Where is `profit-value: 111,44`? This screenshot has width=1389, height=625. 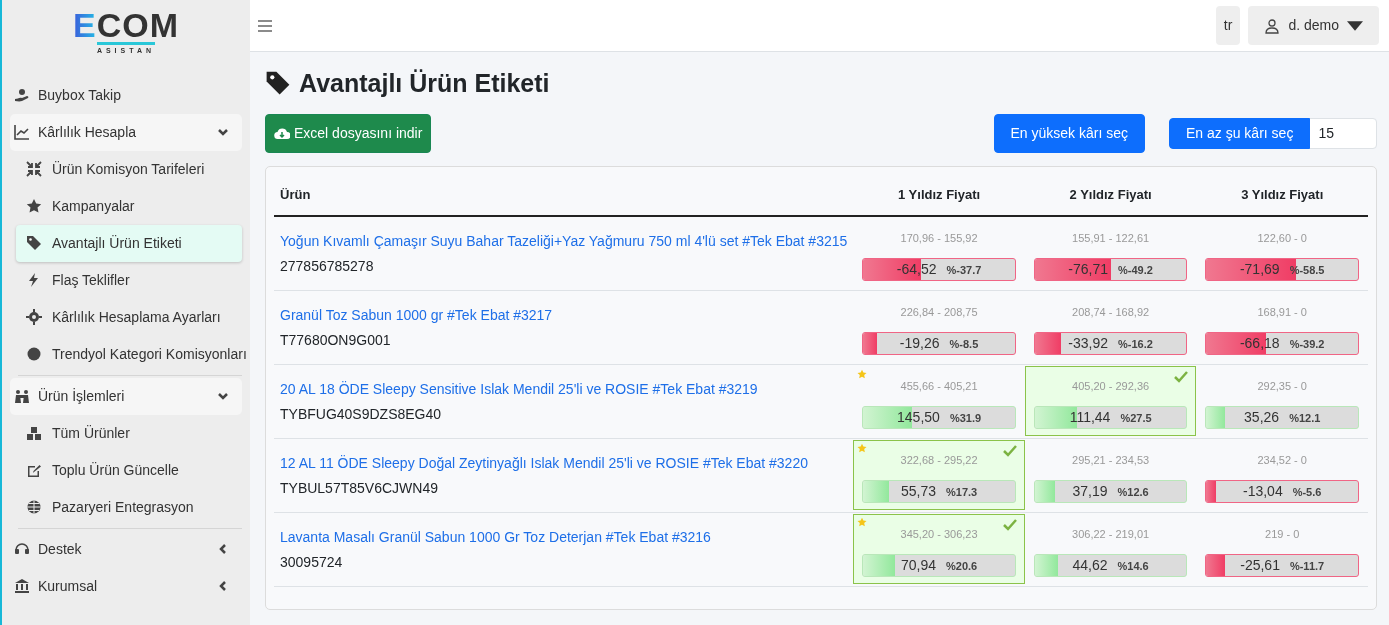 profit-value: 111,44 is located at coordinates (1090, 418).